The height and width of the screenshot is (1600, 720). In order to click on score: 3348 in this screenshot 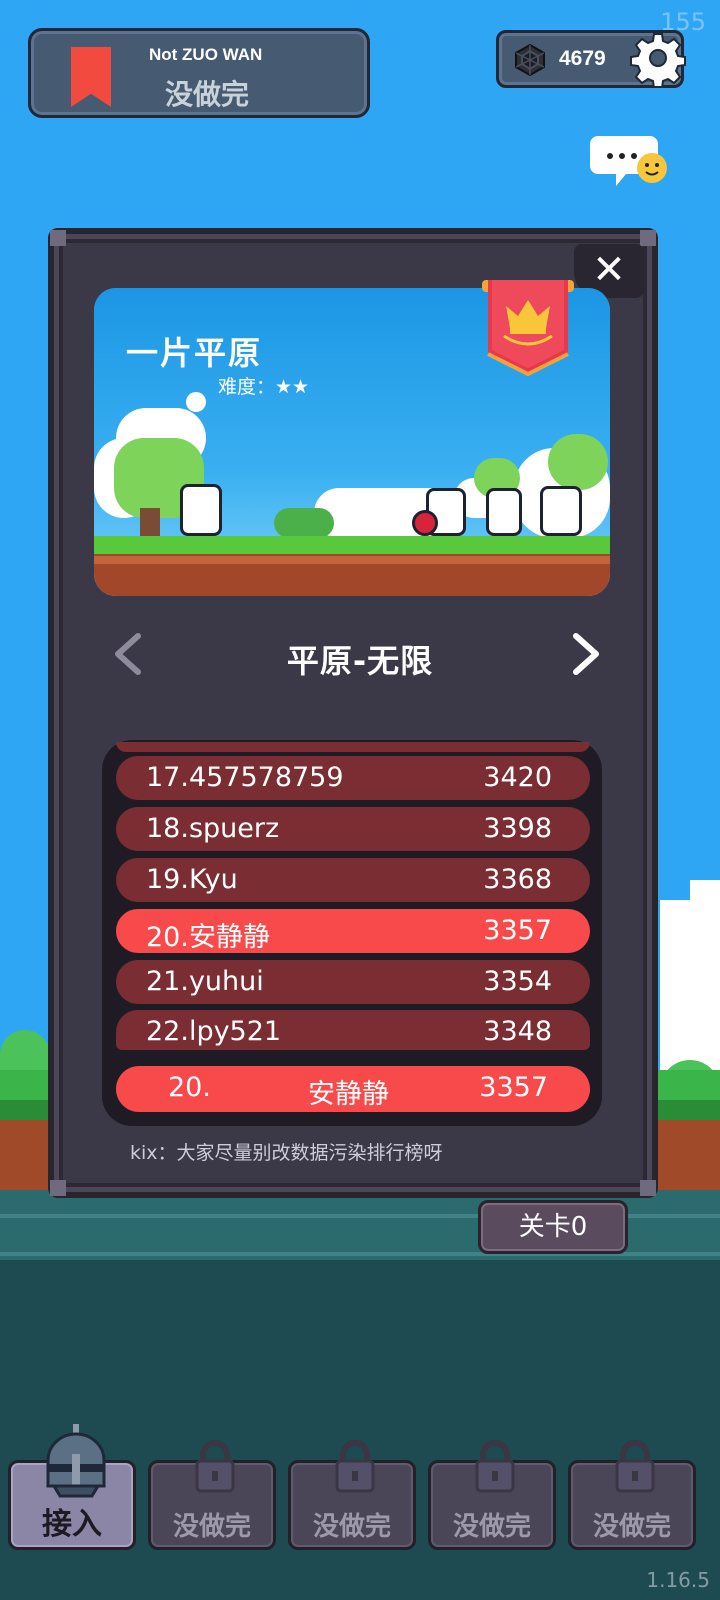, I will do `click(517, 1031)`.